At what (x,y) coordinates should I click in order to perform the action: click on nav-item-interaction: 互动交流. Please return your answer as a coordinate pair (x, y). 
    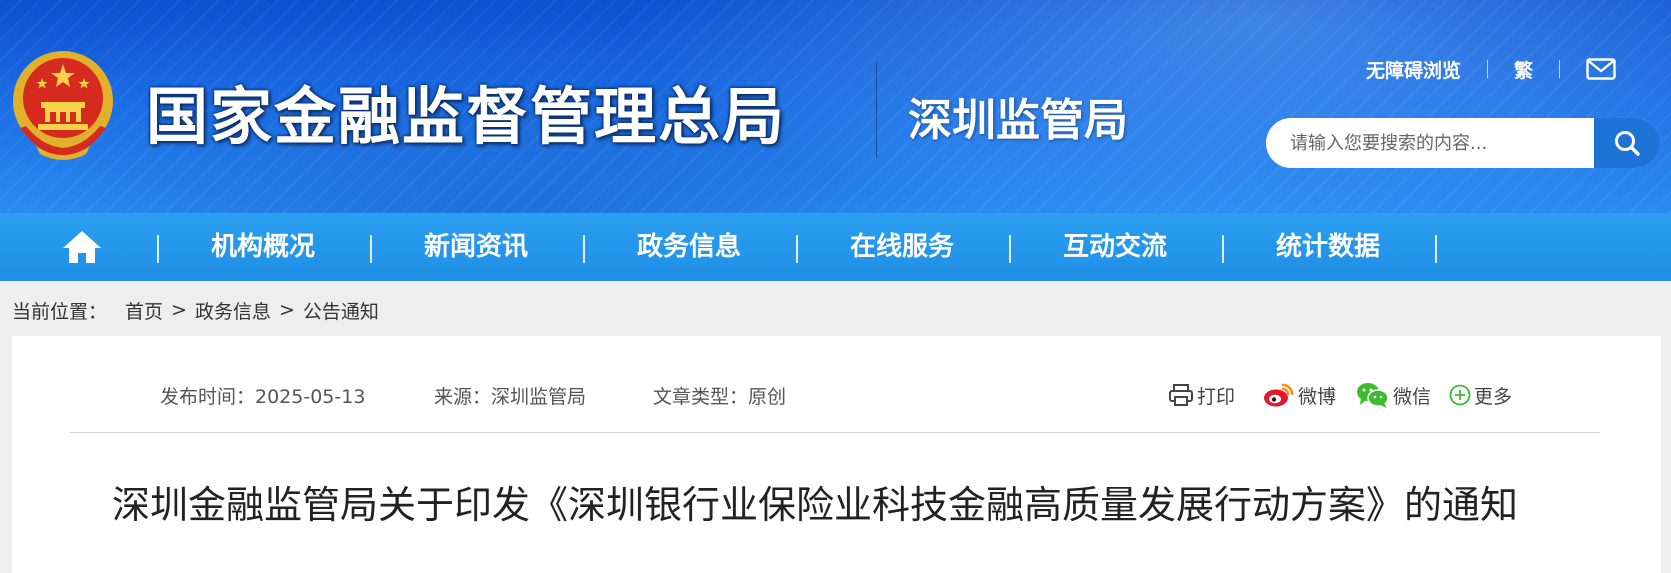
    Looking at the image, I should click on (1115, 247).